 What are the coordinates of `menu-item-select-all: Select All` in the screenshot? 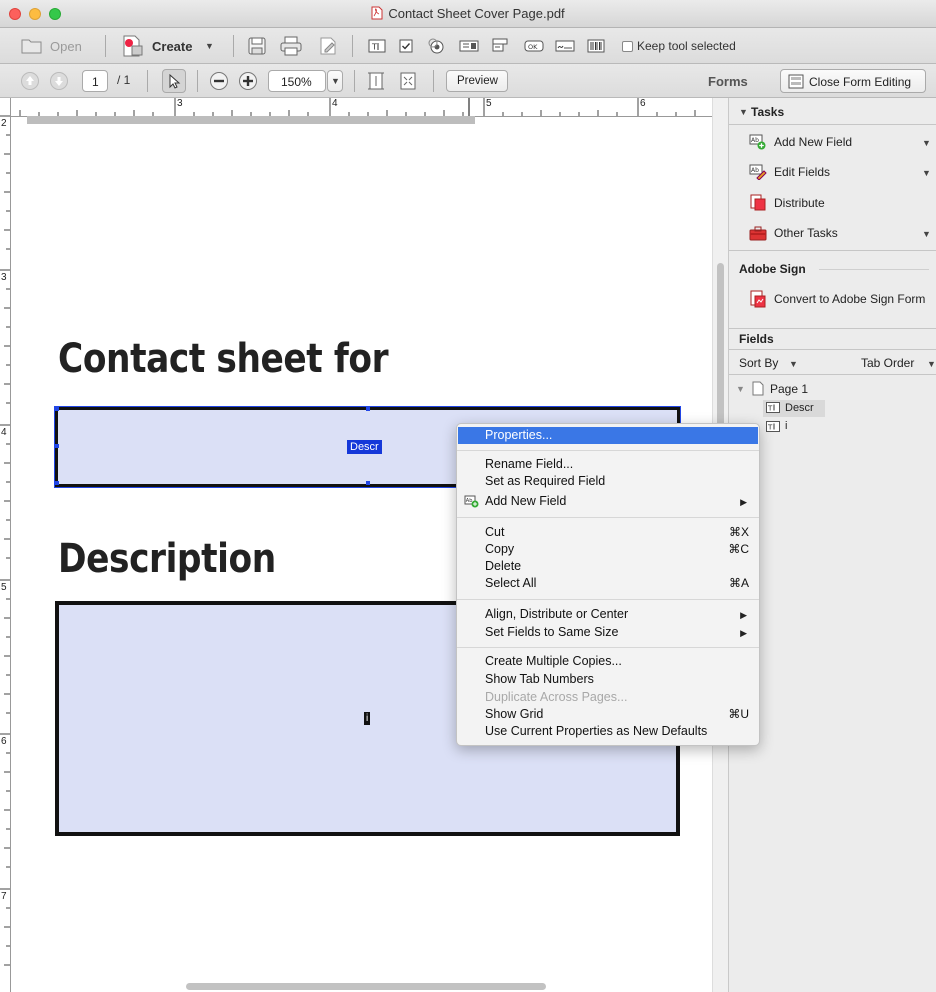 It's located at (510, 583).